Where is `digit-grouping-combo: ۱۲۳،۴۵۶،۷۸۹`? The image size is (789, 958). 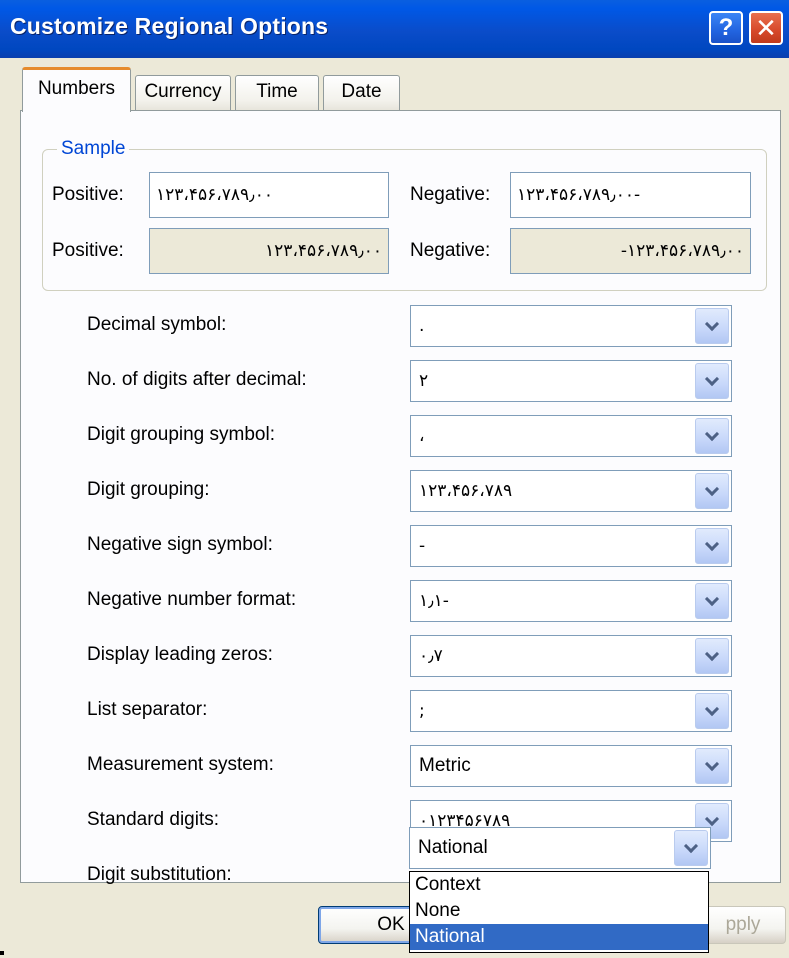
digit-grouping-combo: ۱۲۳،۴۵۶،۷۸۹ is located at coordinates (571, 491).